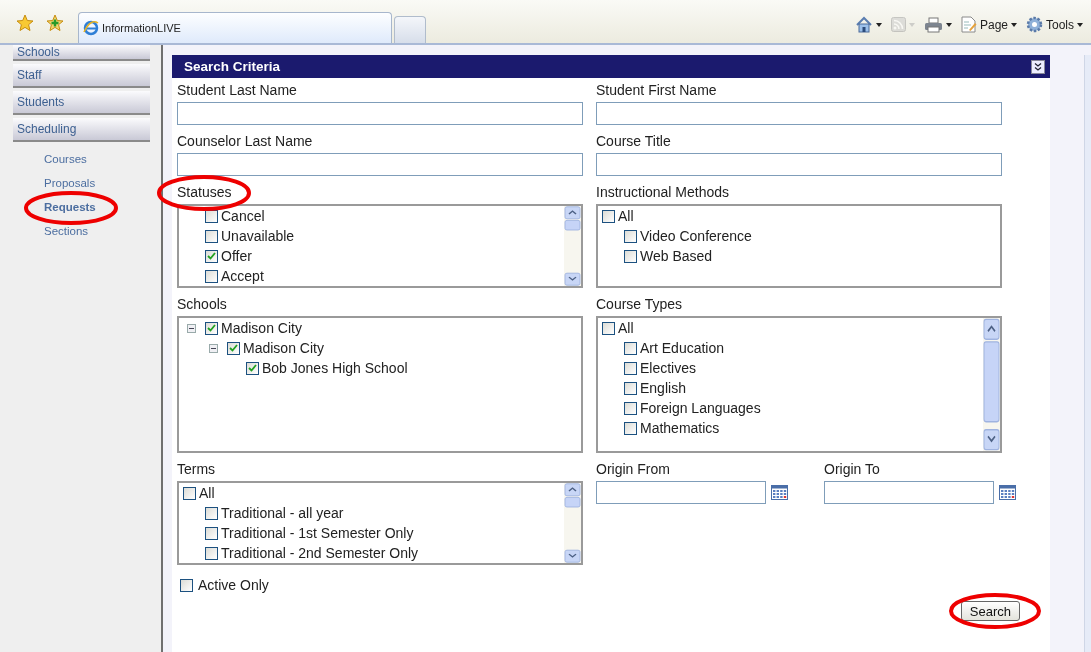 Image resolution: width=1091 pixels, height=652 pixels. I want to click on option-label: English, so click(663, 388).